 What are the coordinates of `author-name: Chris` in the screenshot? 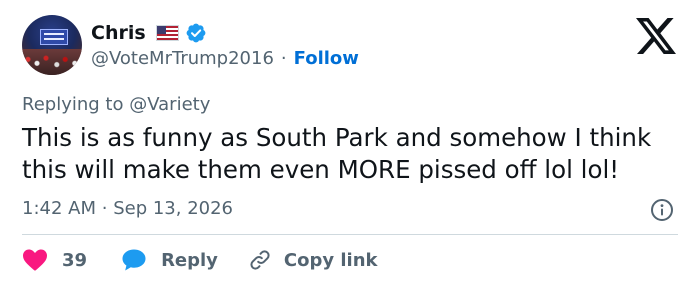 It's located at (118, 33).